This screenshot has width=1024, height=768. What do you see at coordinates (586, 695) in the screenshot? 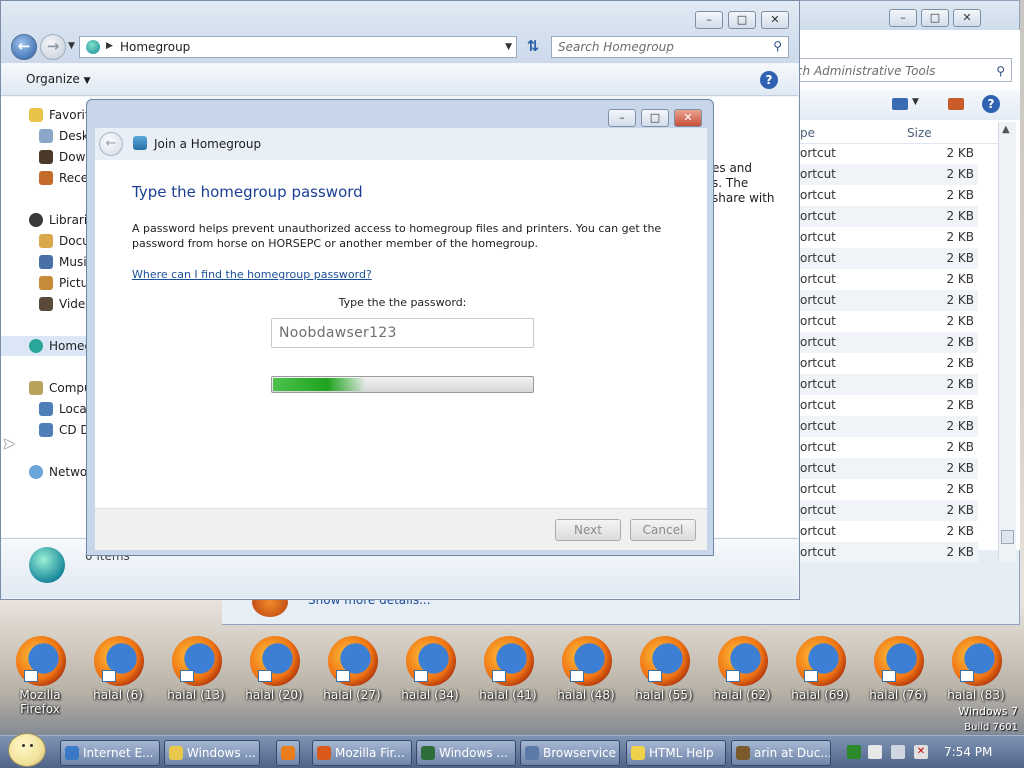
I see `desktop-icon-label: halal (48)` at bounding box center [586, 695].